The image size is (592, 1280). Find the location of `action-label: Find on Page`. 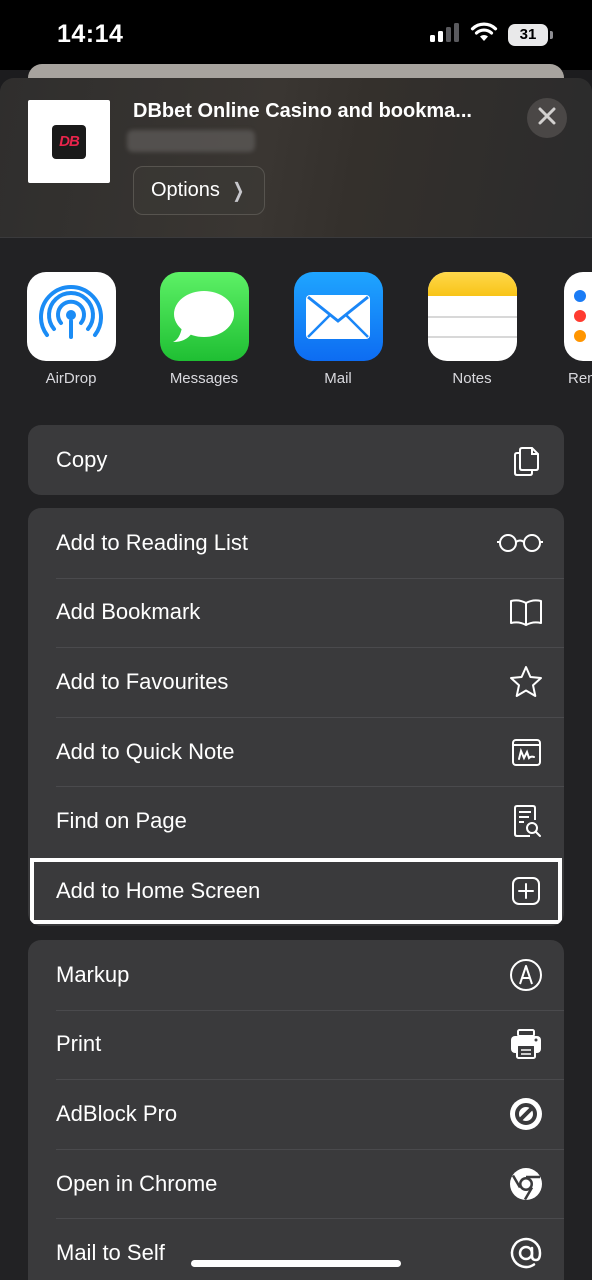

action-label: Find on Page is located at coordinates (121, 821).